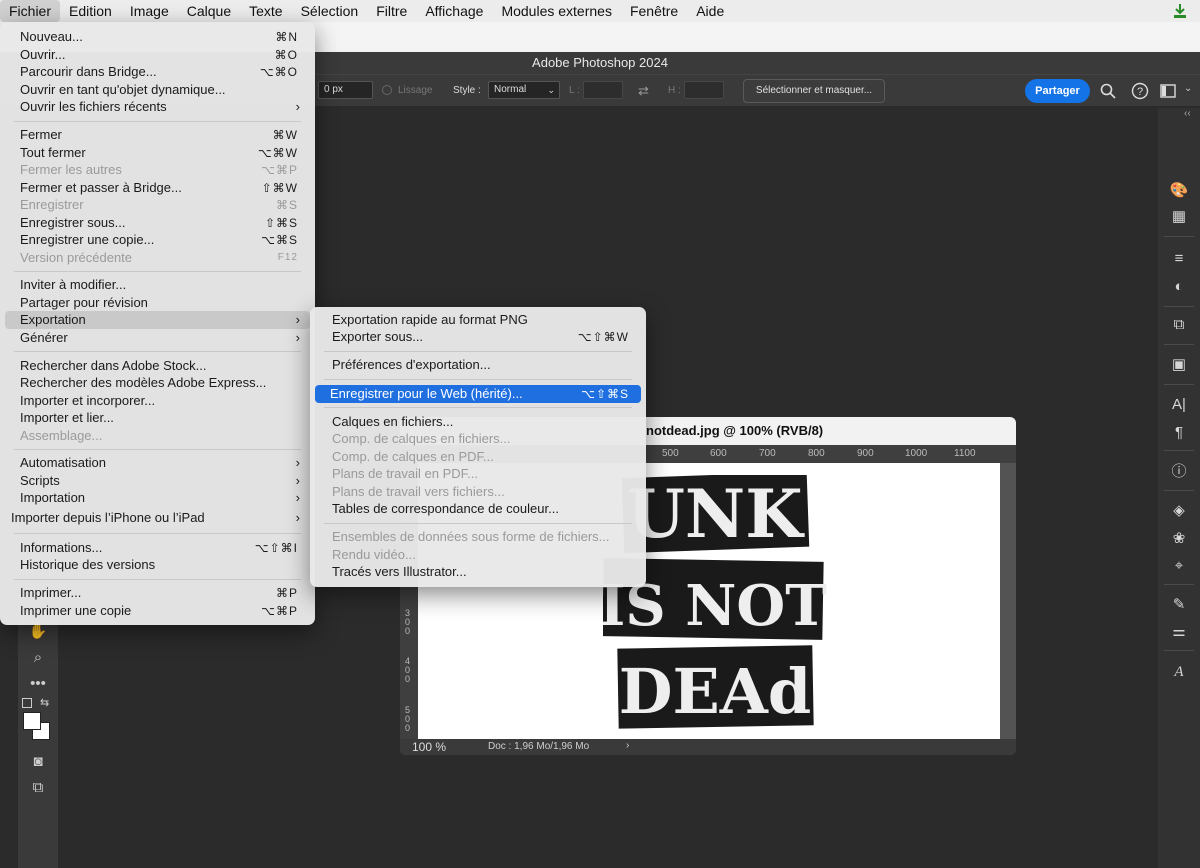 The width and height of the screenshot is (1200, 868). Describe the element at coordinates (38, 762) in the screenshot. I see `quick-mask-icon: ◙` at that location.